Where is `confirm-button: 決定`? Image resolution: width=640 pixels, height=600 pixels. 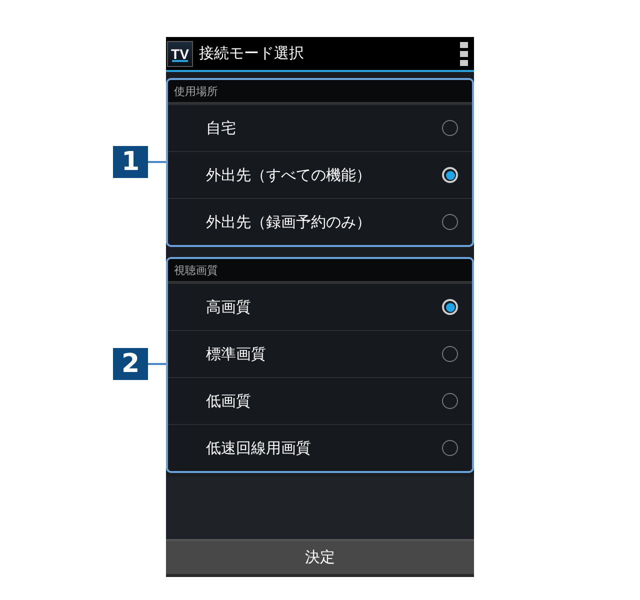
confirm-button: 決定 is located at coordinates (320, 558).